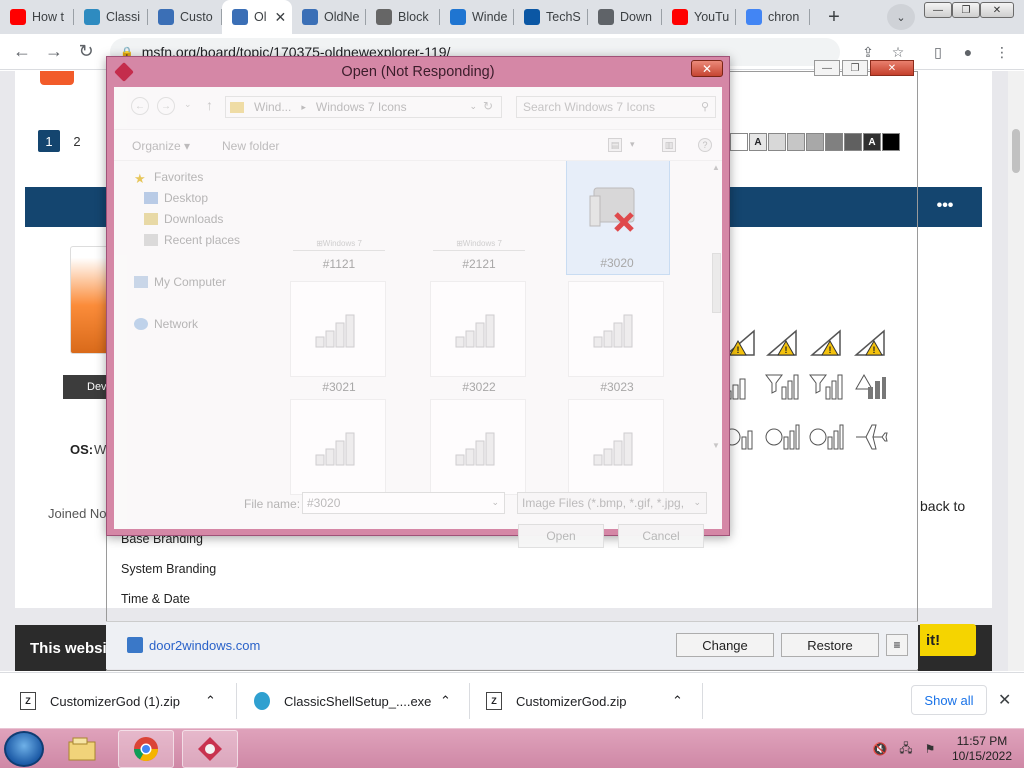  What do you see at coordinates (168, 178) in the screenshot?
I see `nav-favorites: ★ Favorites` at bounding box center [168, 178].